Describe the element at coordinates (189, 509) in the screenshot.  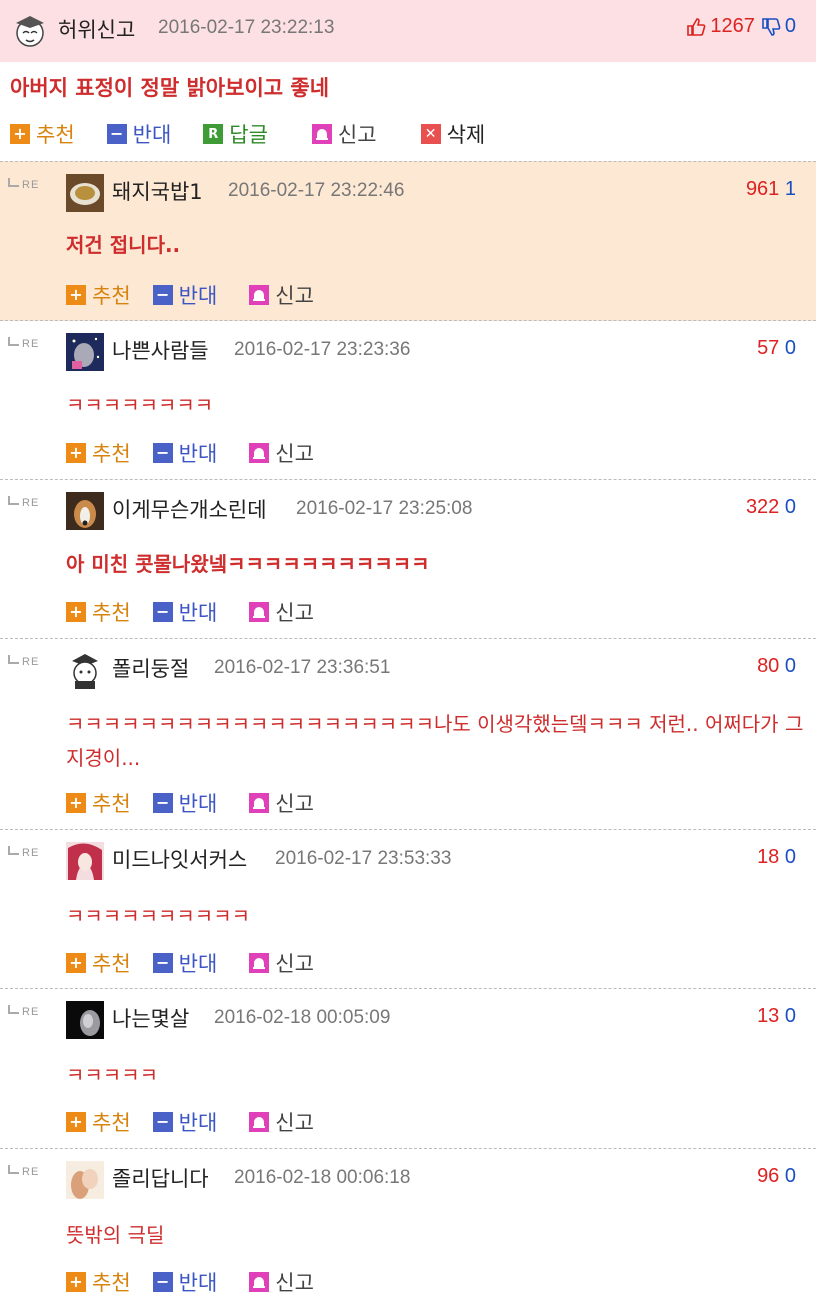
I see `author-nick: 이게무슨개소린데` at that location.